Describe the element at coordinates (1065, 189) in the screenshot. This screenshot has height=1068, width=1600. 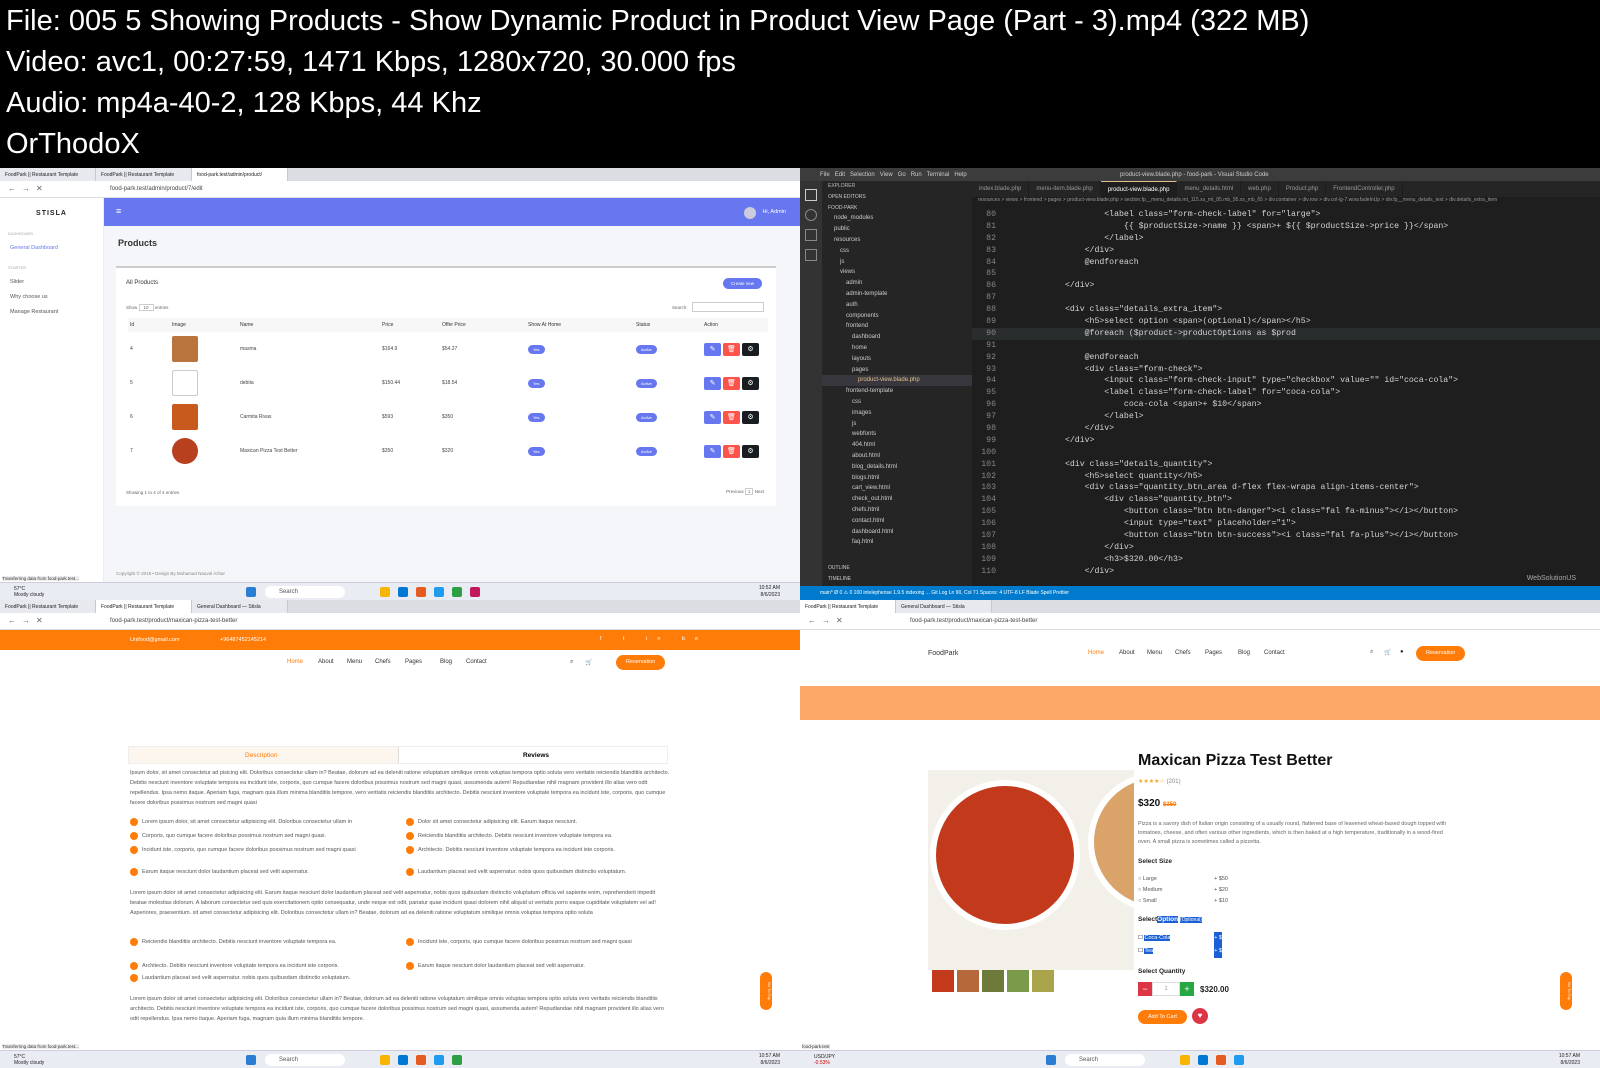
I see `editor-tab: menu-item.blade.php` at that location.